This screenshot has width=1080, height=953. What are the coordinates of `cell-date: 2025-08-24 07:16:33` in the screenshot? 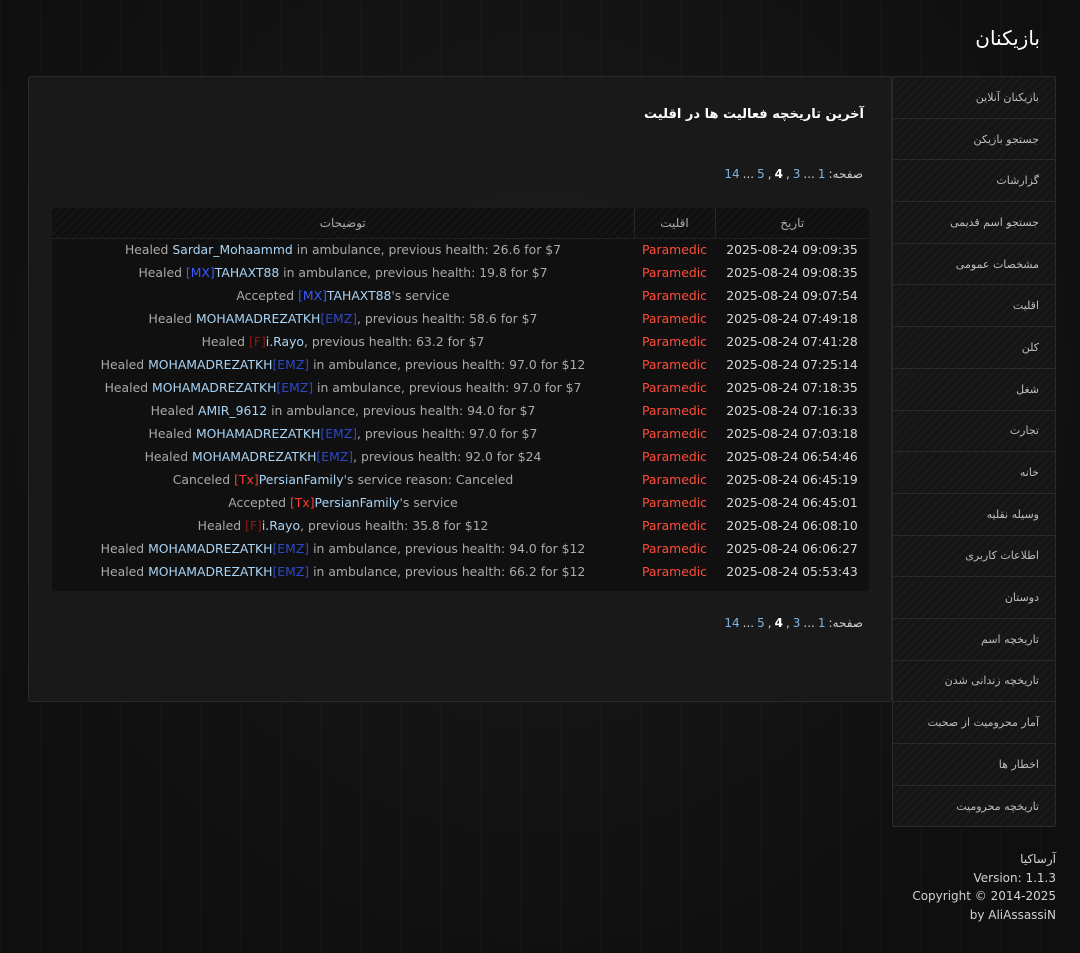 It's located at (792, 410).